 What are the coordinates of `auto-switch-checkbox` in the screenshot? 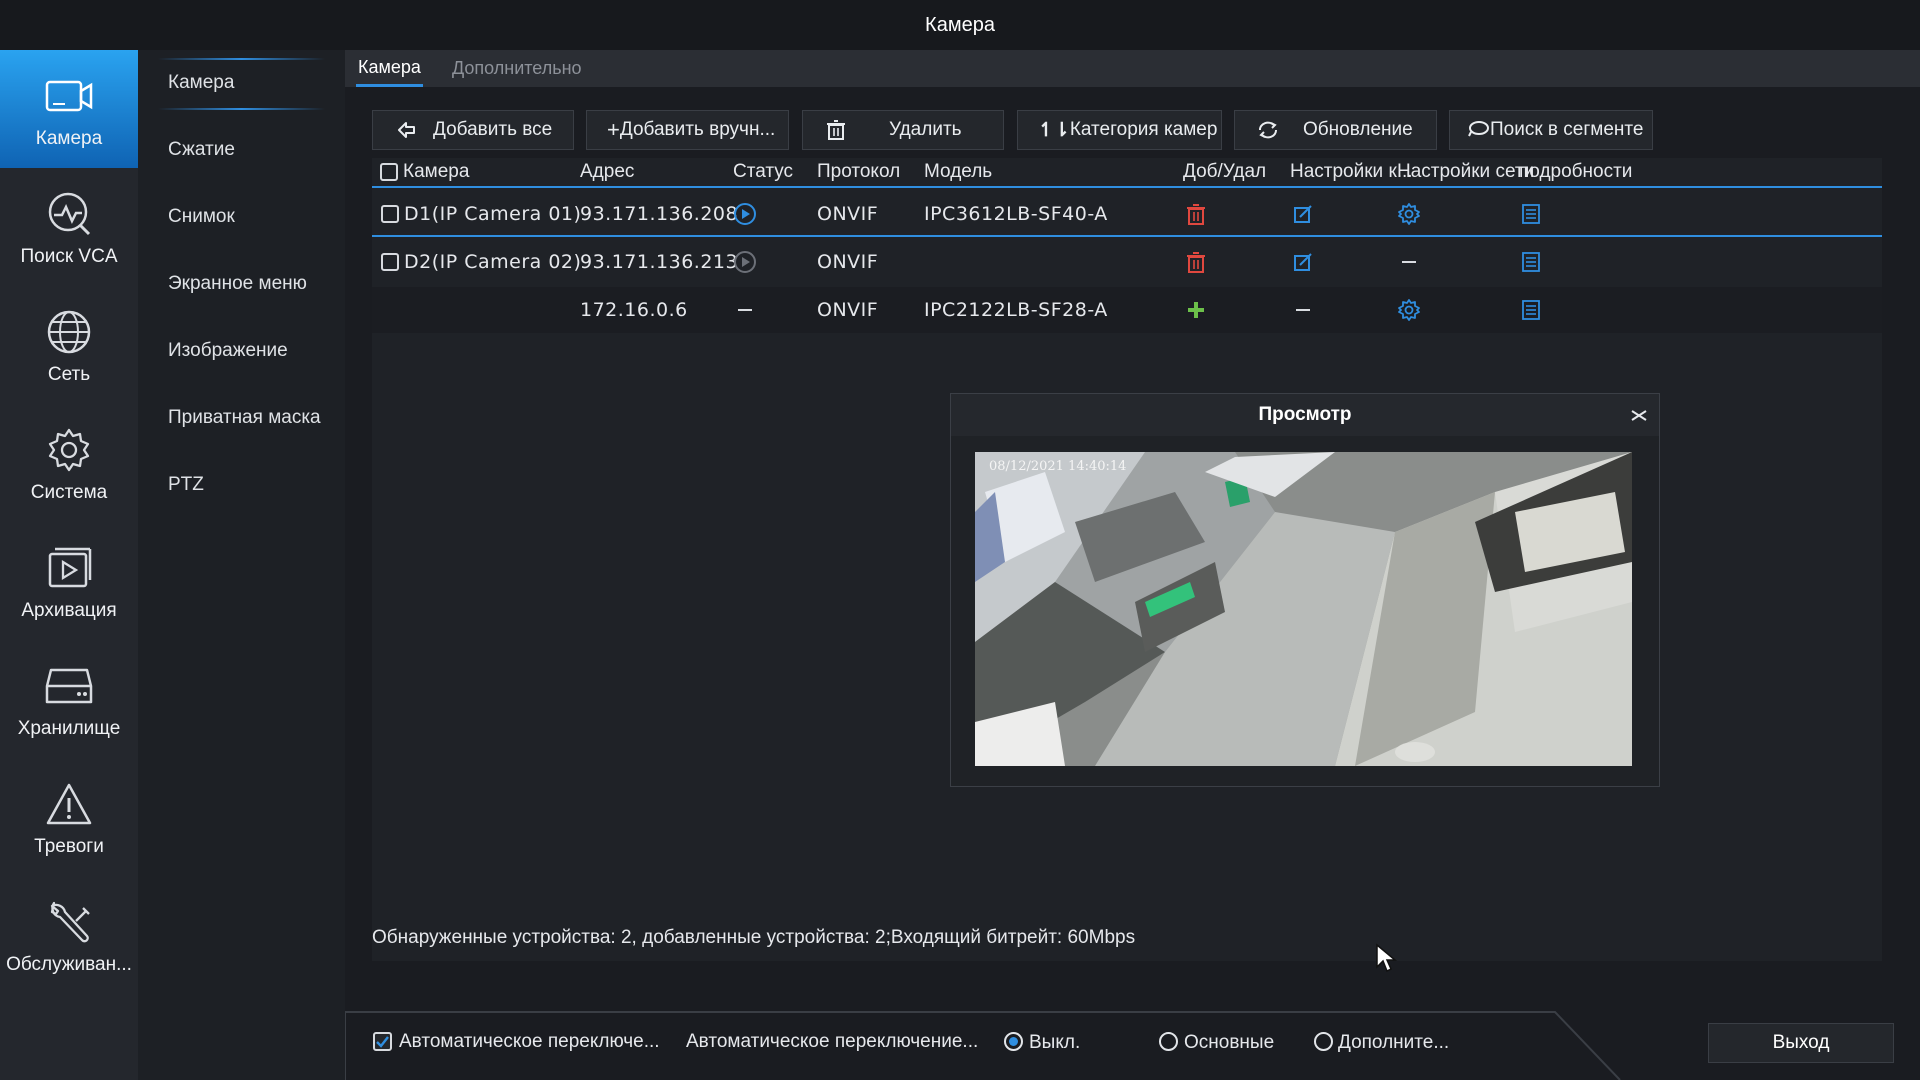 It's located at (382, 1041).